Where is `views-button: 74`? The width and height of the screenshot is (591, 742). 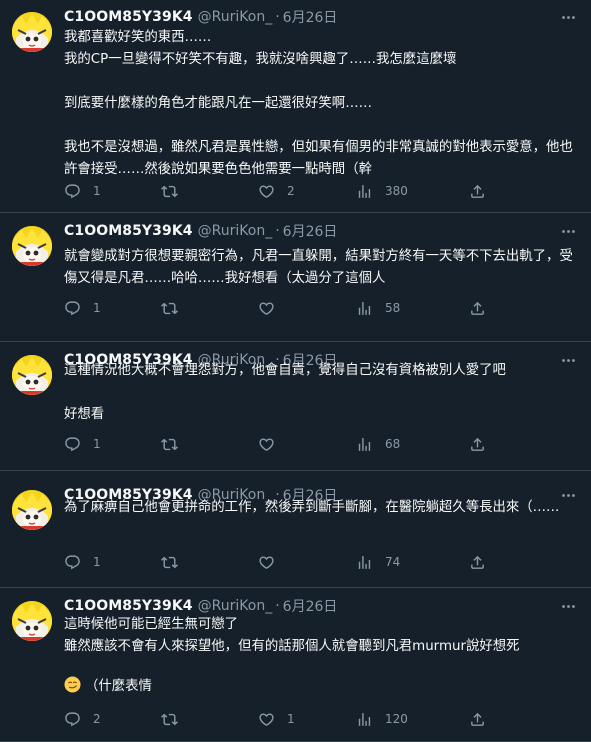
views-button: 74 is located at coordinates (378, 562).